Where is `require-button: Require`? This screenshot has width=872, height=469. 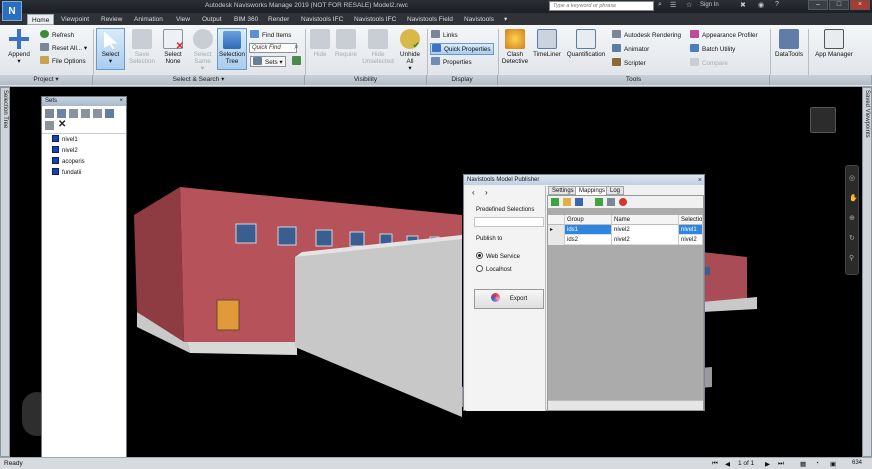
require-button: Require is located at coordinates (346, 43).